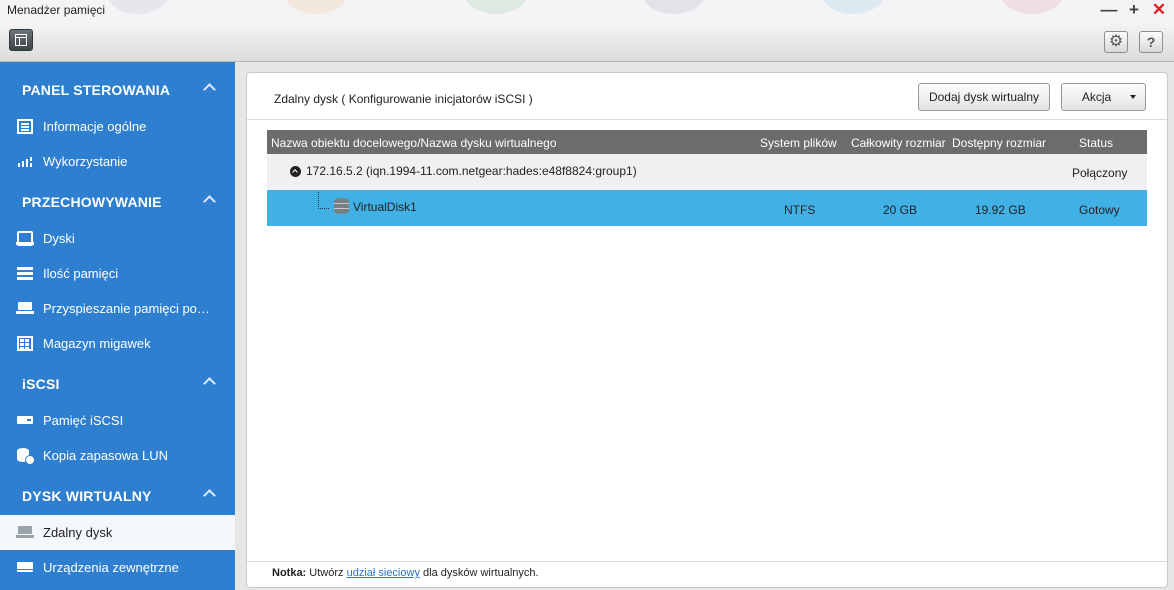 Image resolution: width=1174 pixels, height=590 pixels. Describe the element at coordinates (479, 573) in the screenshot. I see `note-after-link: dla dysków wirtualnych.` at that location.